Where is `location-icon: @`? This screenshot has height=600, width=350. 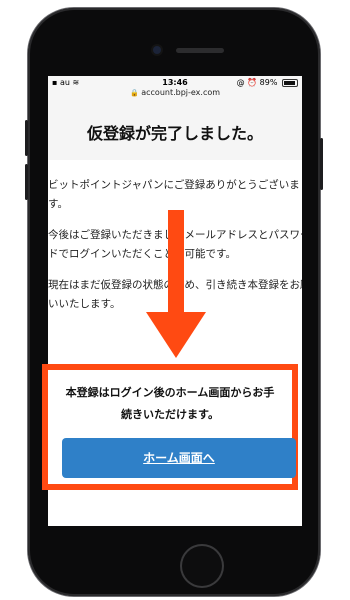
location-icon: @ is located at coordinates (240, 82).